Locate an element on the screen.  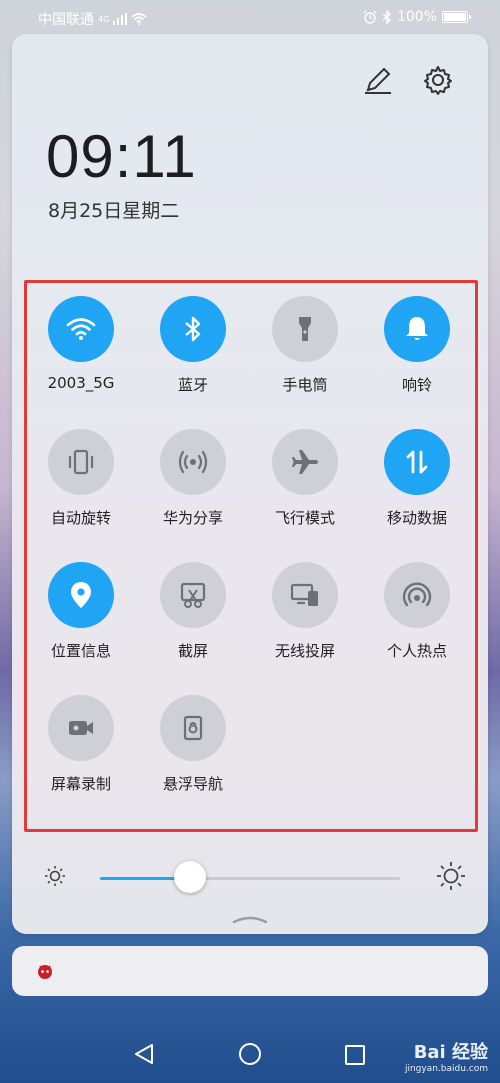
watermark-sub: jingyan.baidu.com is located at coordinates (446, 1069).